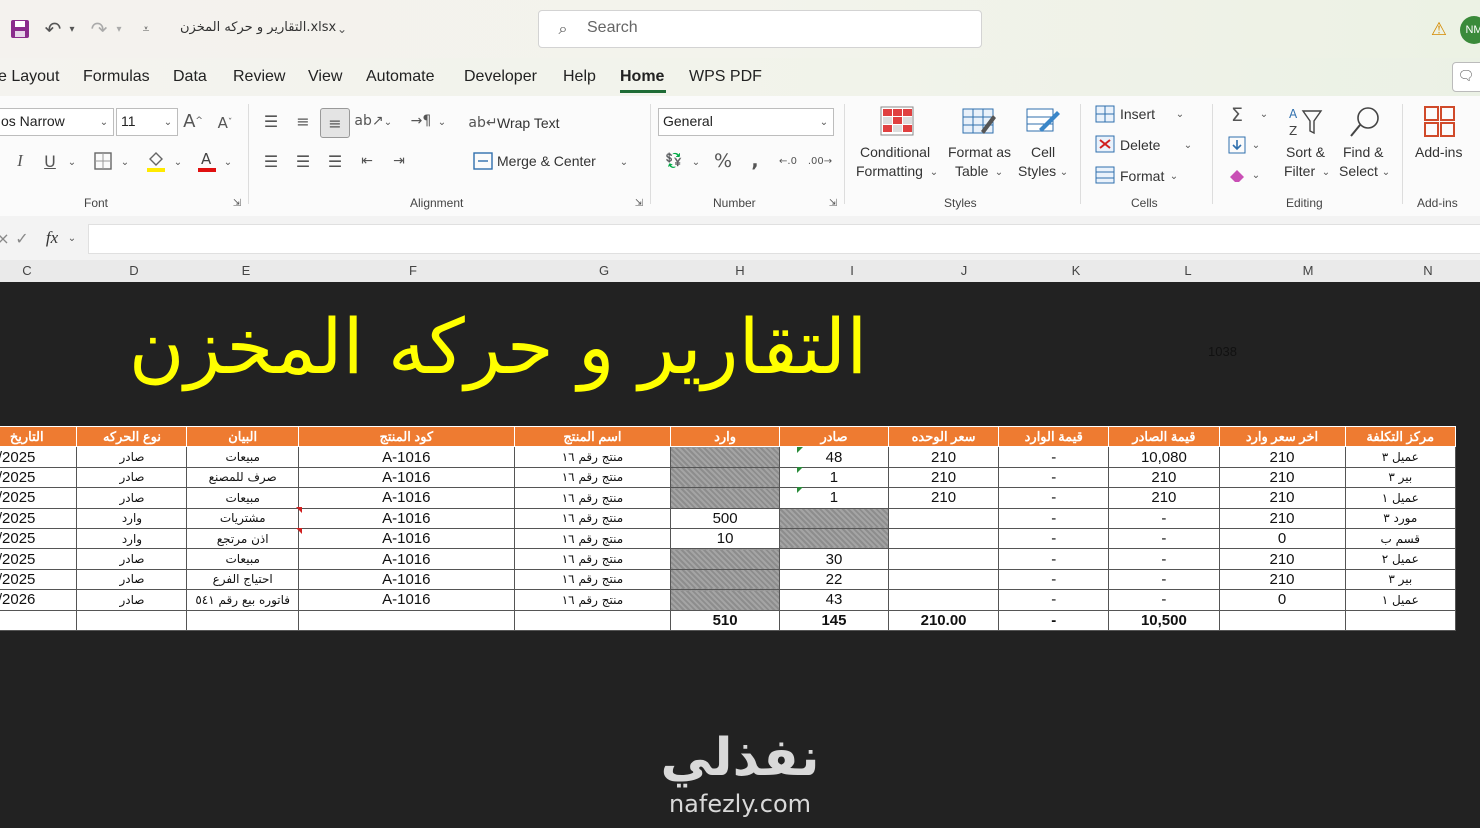 Image resolution: width=1480 pixels, height=828 pixels. I want to click on tab-automate: Automate, so click(400, 77).